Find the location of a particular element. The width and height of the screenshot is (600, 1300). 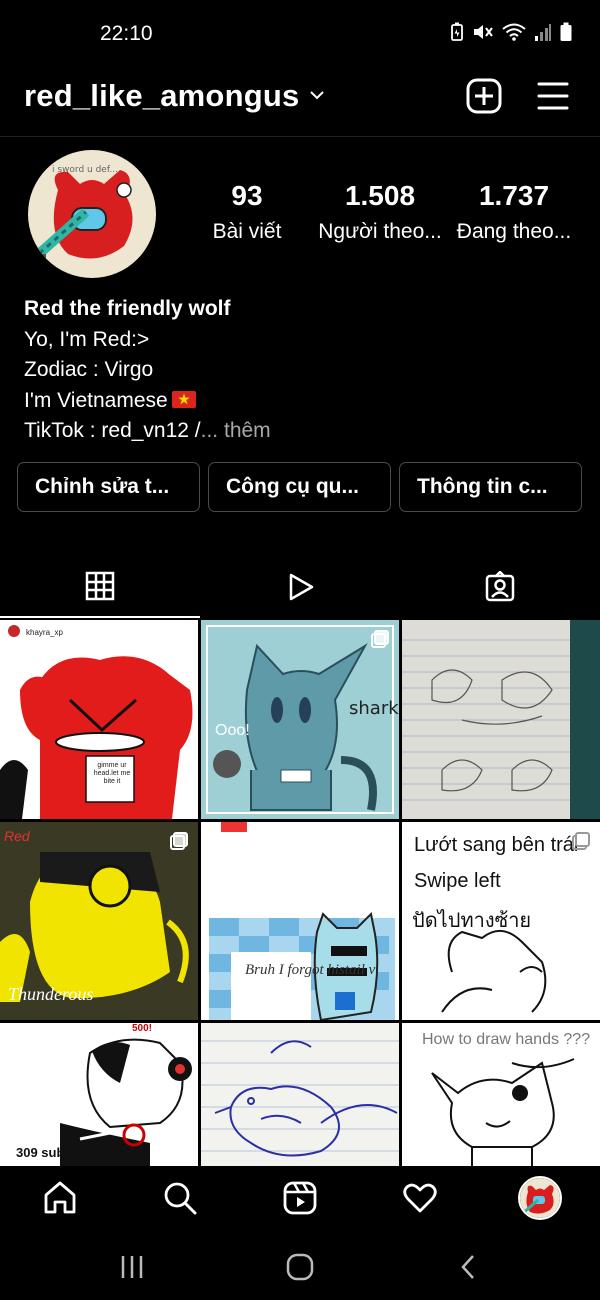

reels-icon is located at coordinates (300, 1198).